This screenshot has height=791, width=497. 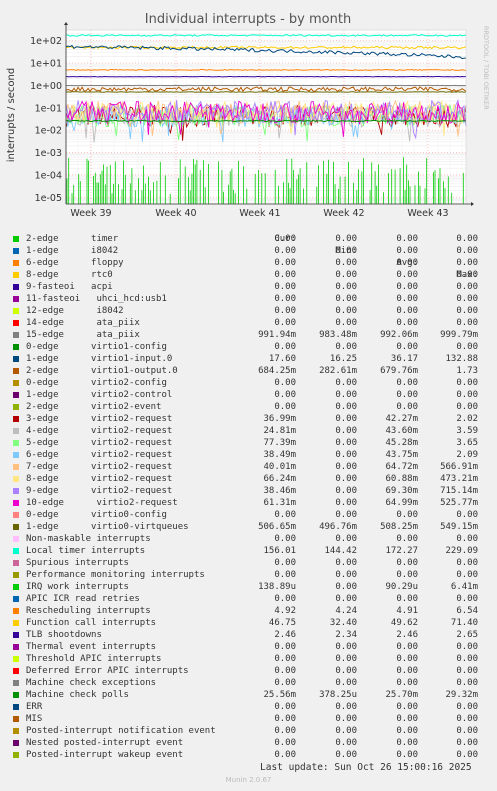 What do you see at coordinates (69, 287) in the screenshot?
I see `legend-label: 9-fasteoi acpi` at bounding box center [69, 287].